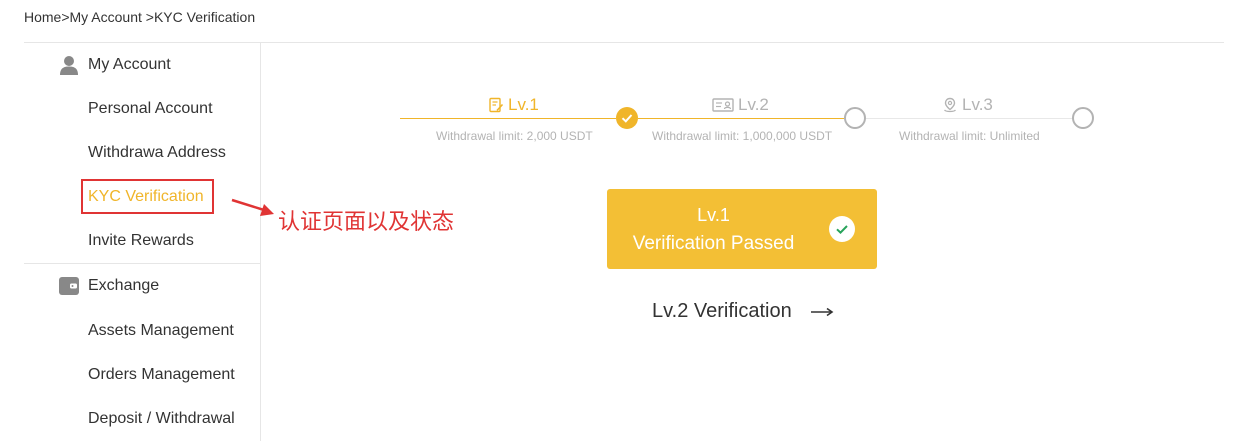 This screenshot has width=1260, height=441. I want to click on step-lv3-node, so click(1083, 118).